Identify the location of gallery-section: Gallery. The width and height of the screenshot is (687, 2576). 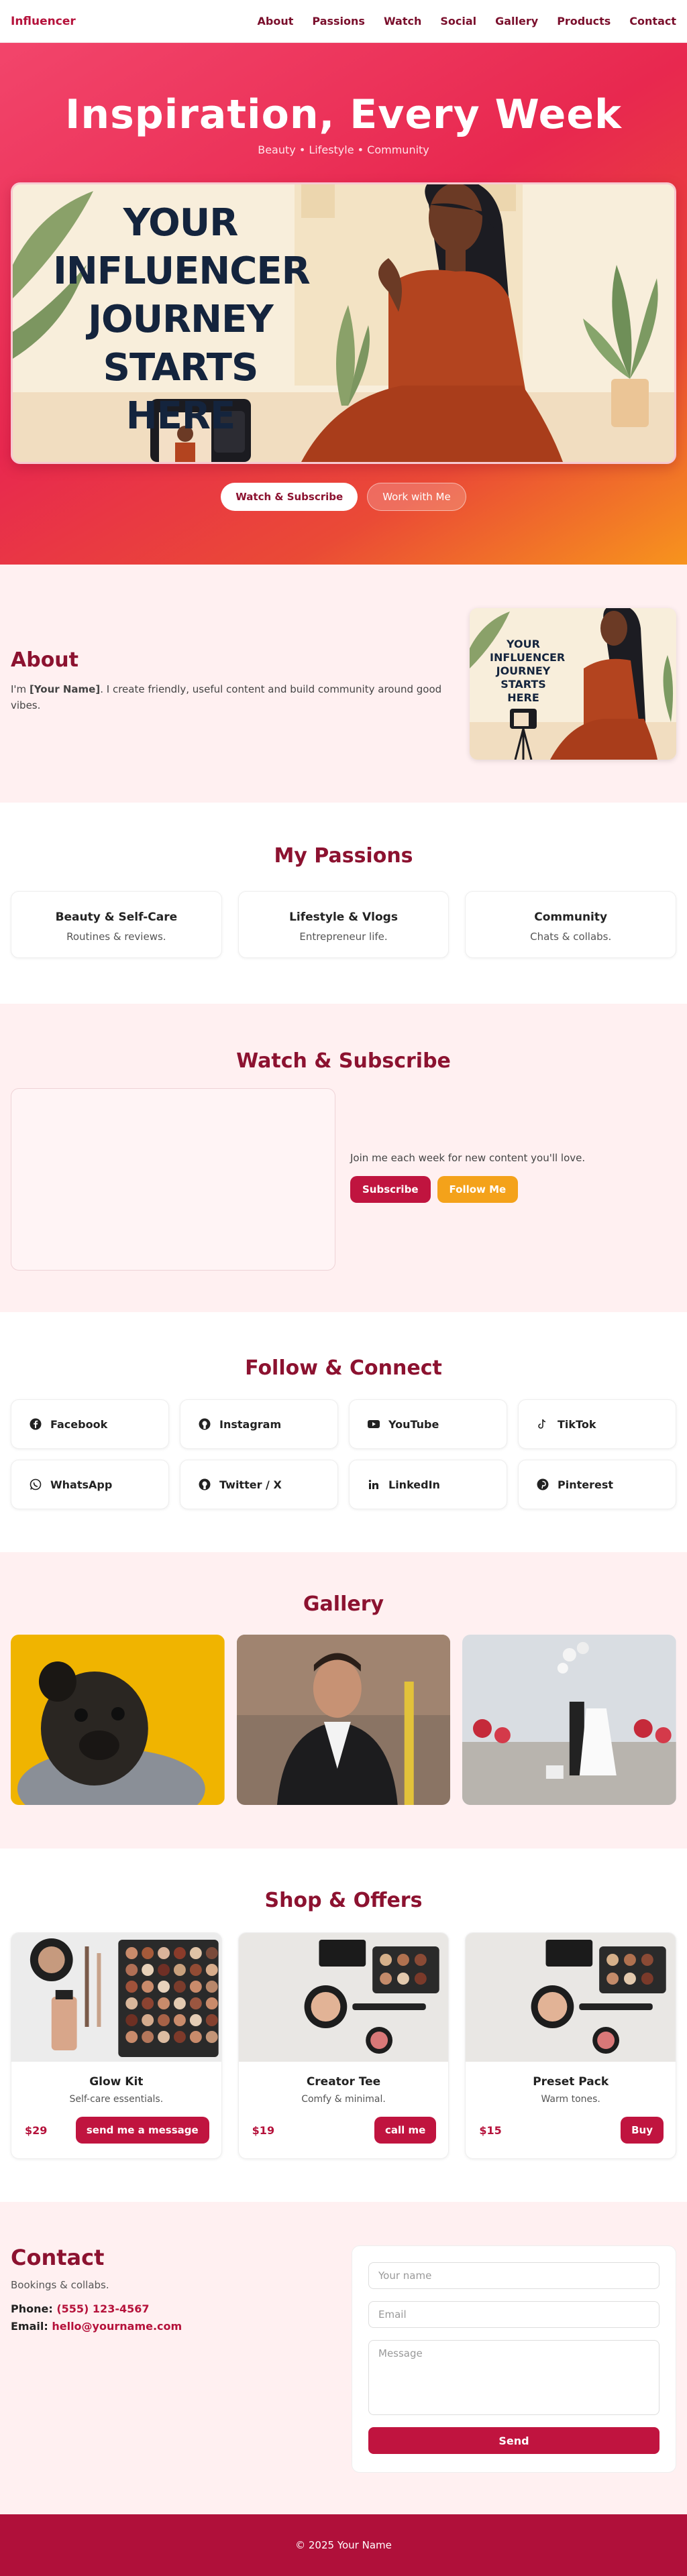
(343, 1700).